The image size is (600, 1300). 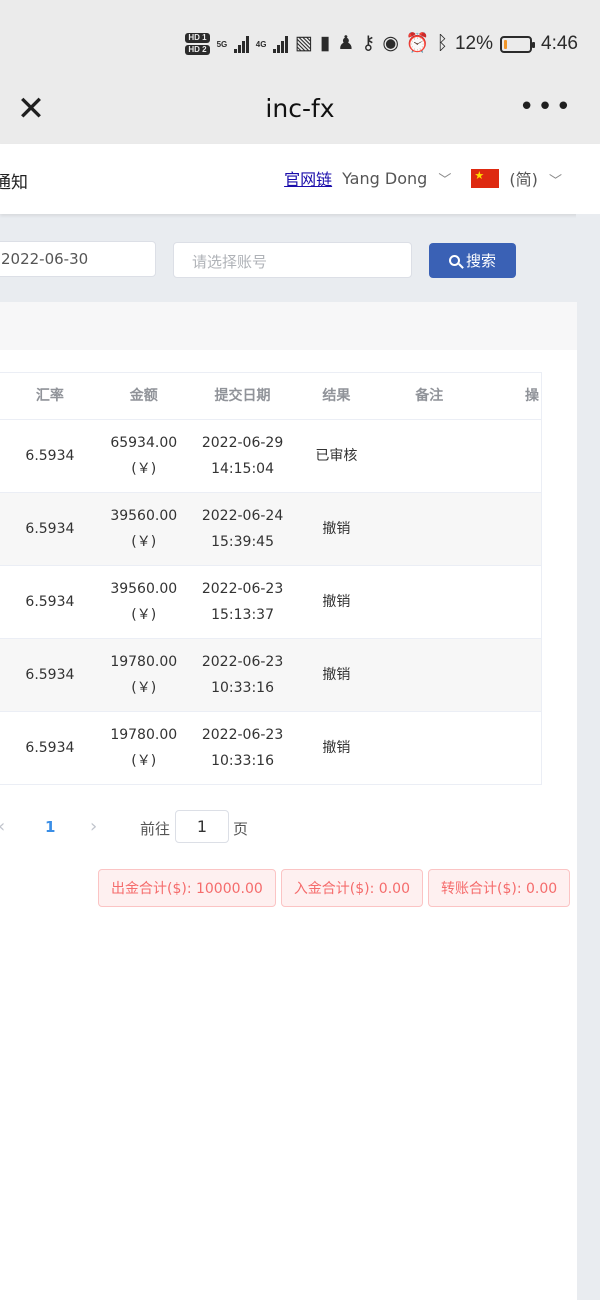 I want to click on search-button: 搜索, so click(x=472, y=260).